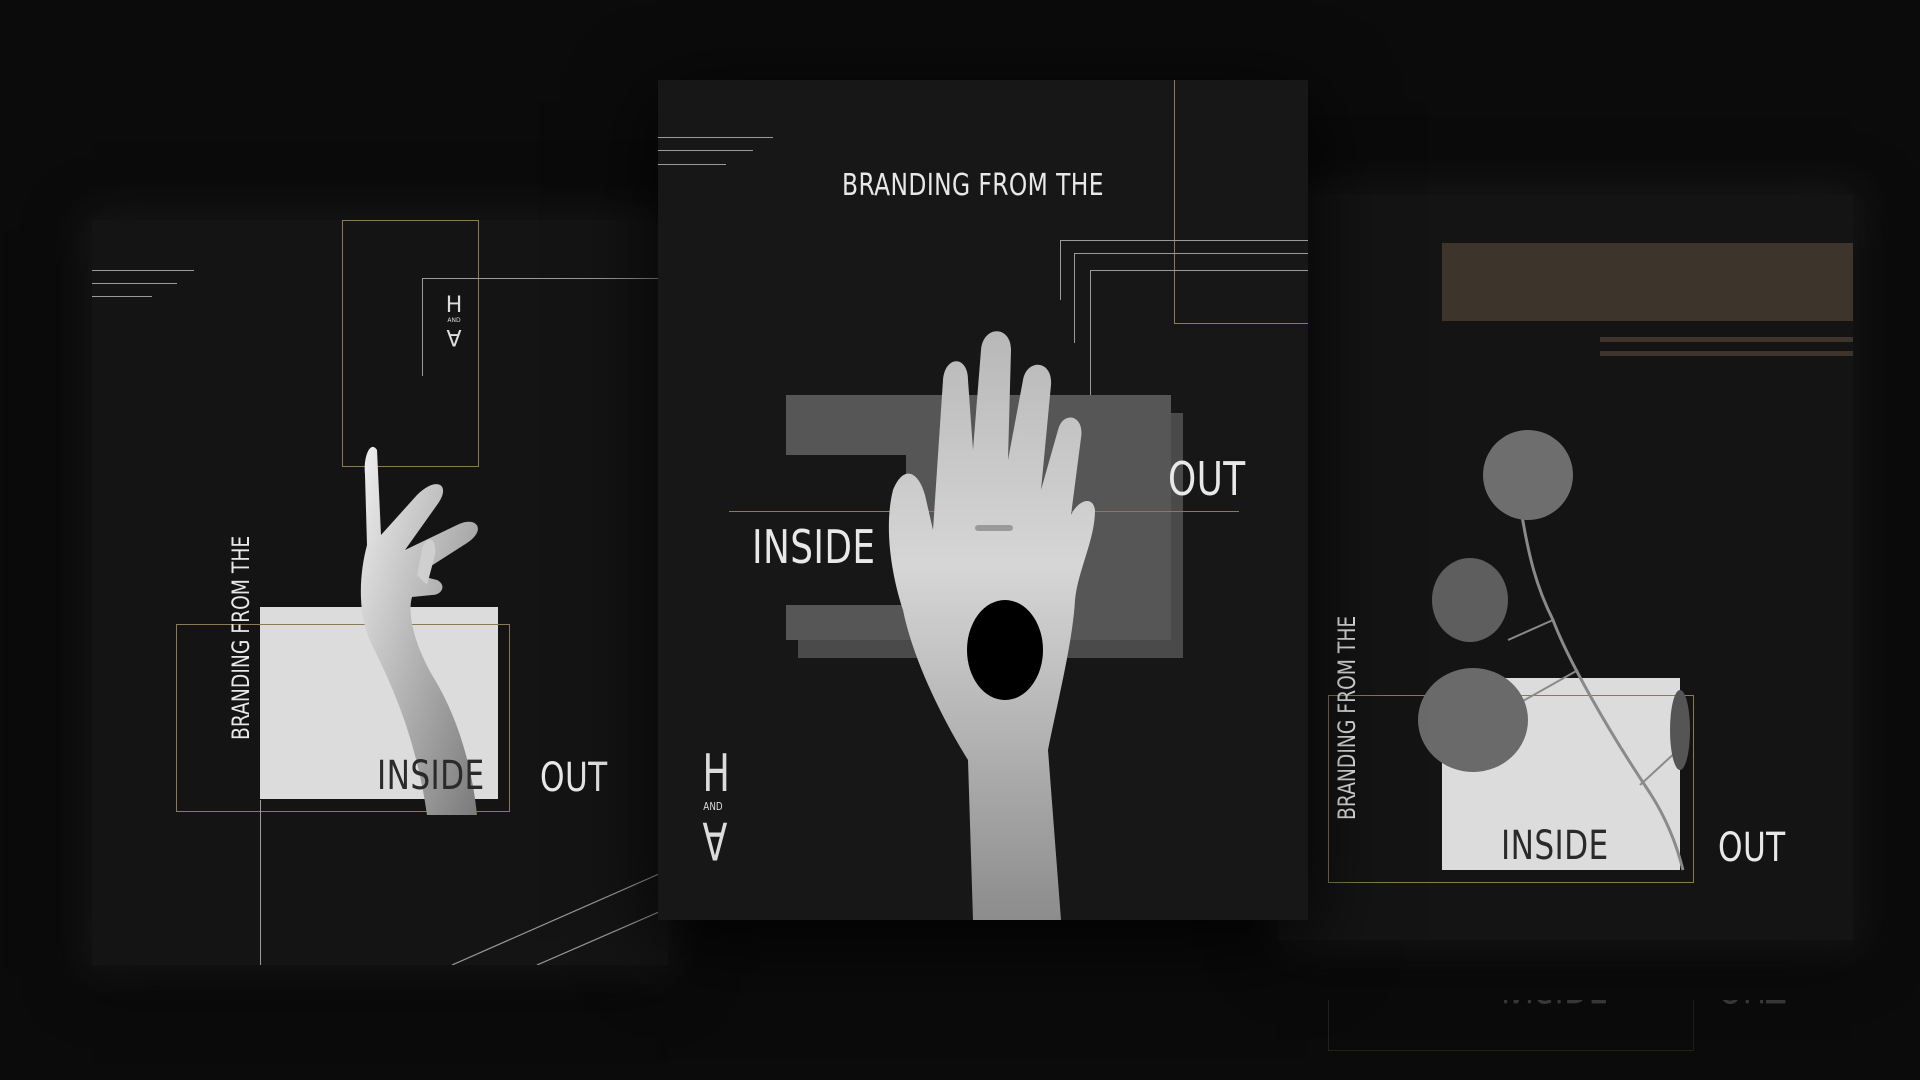 The height and width of the screenshot is (1080, 1920). What do you see at coordinates (1752, 1005) in the screenshot?
I see `out-reflection: OUT` at bounding box center [1752, 1005].